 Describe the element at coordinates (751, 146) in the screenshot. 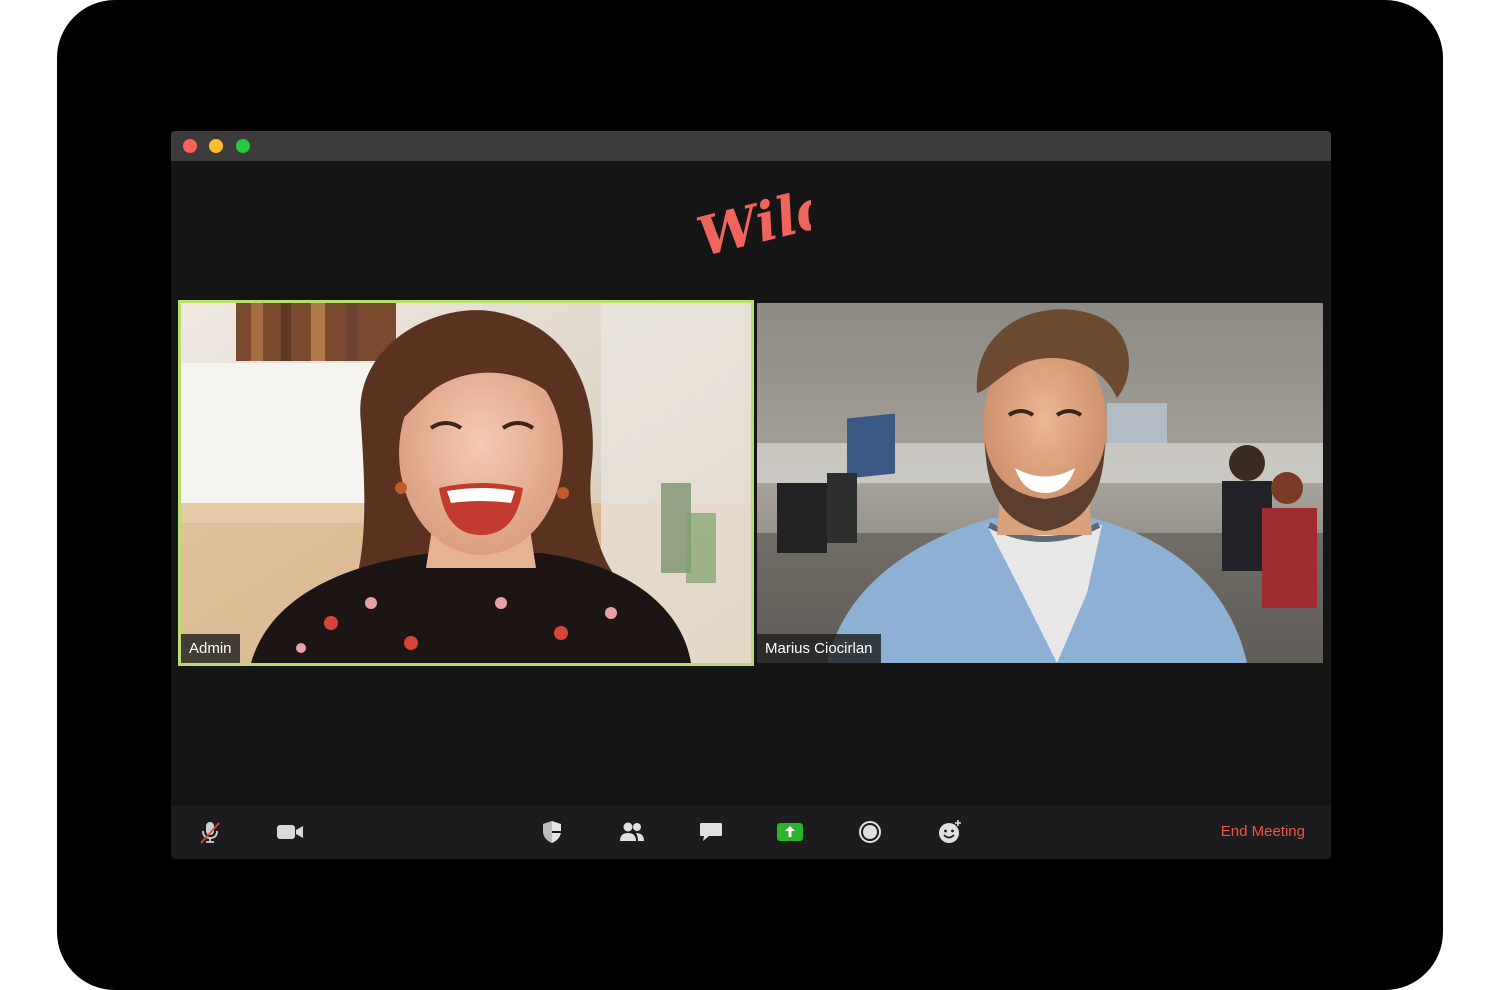

I see `title-bar` at that location.